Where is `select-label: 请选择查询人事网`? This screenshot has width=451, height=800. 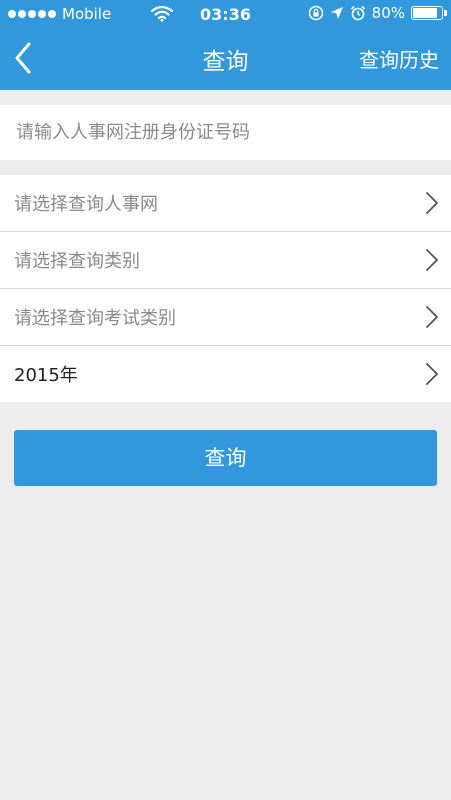
select-label: 请选择查询人事网 is located at coordinates (86, 204).